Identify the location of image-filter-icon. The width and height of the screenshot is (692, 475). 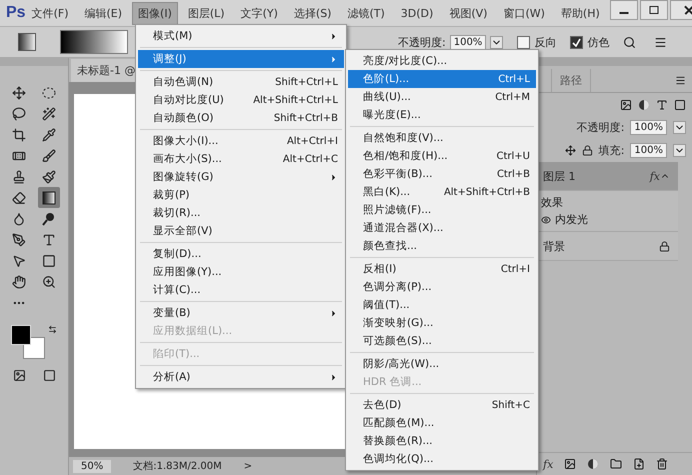
(626, 104).